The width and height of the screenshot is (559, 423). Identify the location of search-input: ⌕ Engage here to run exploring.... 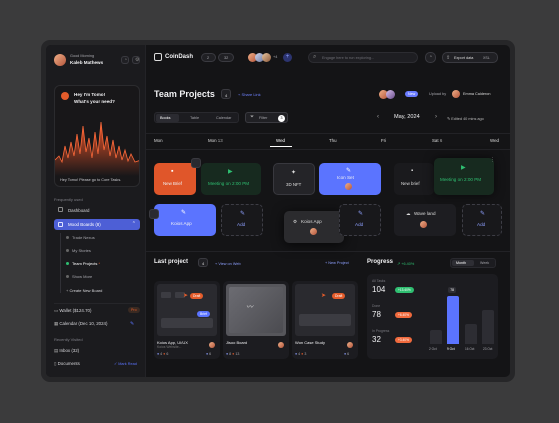
(363, 57).